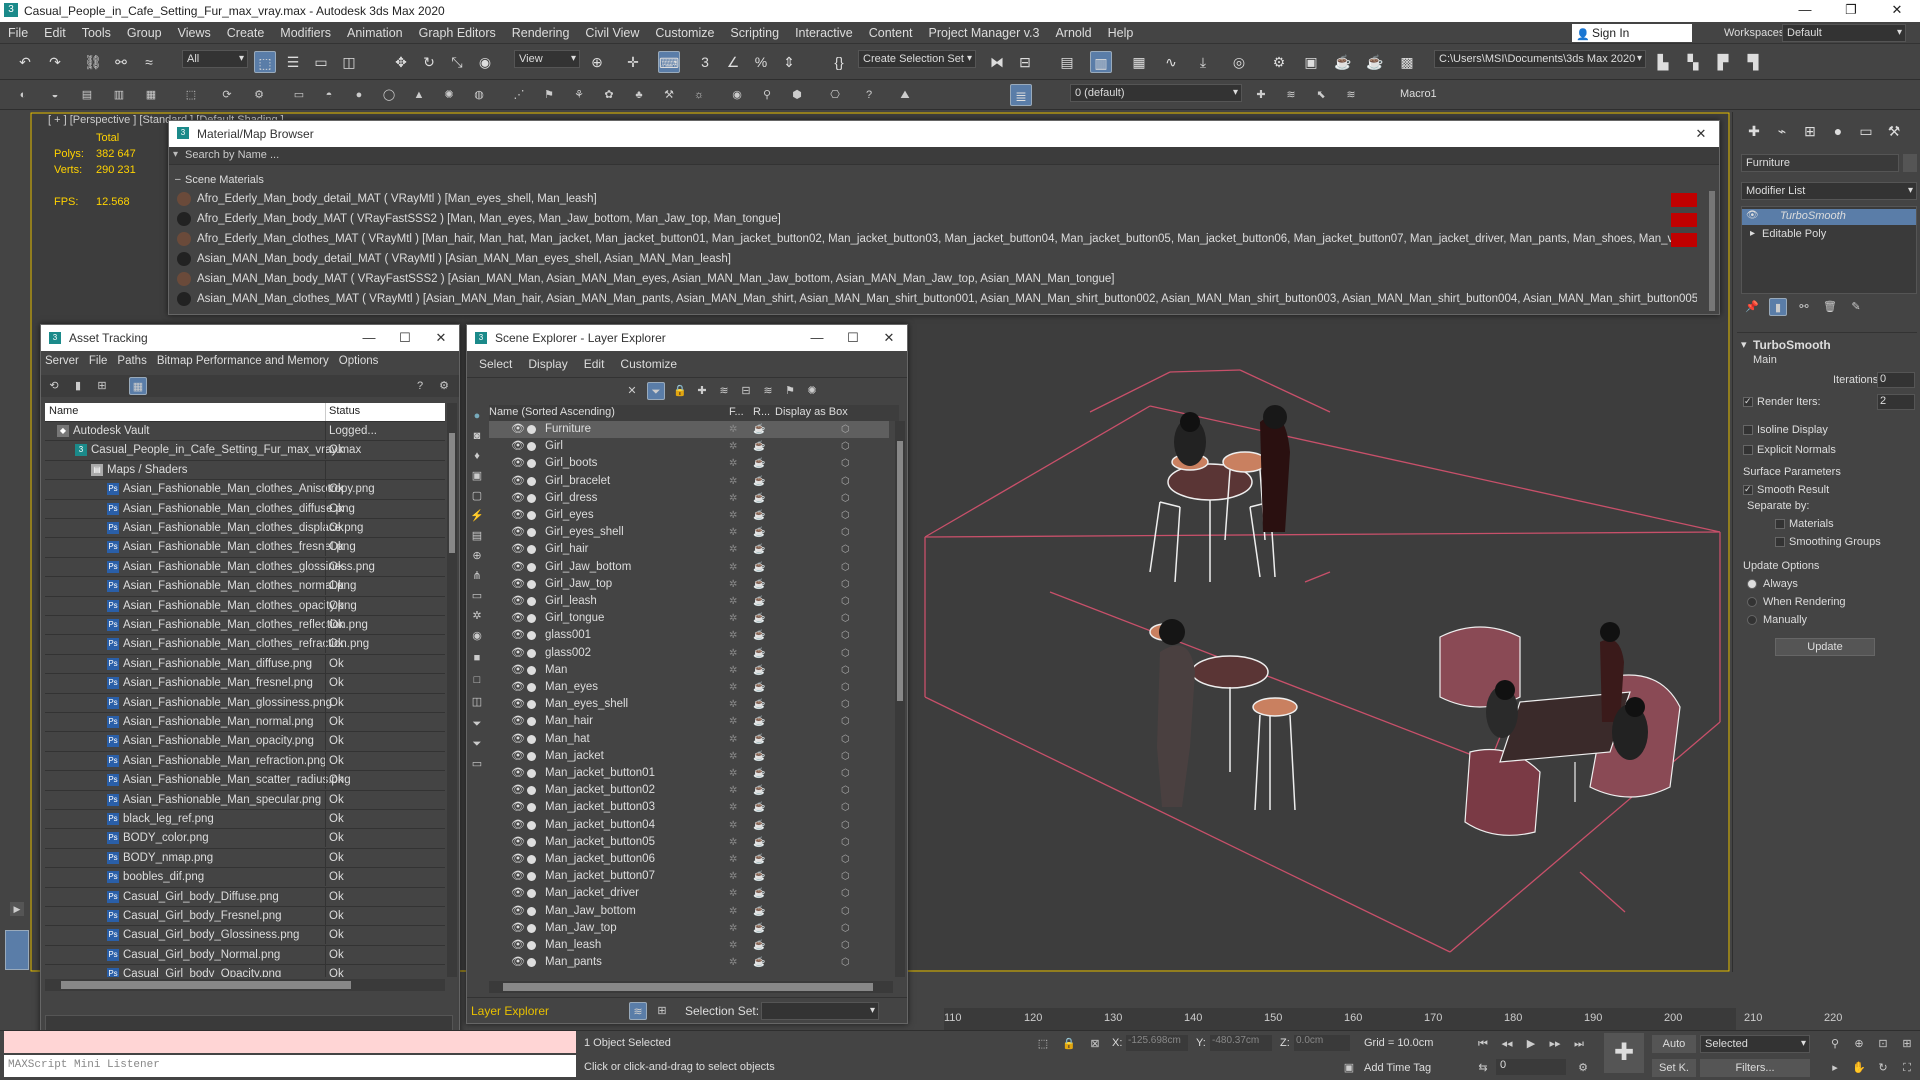  I want to click on explorer-row: 👁 Man_hair ✲ ☕ ⬡, so click(689, 721).